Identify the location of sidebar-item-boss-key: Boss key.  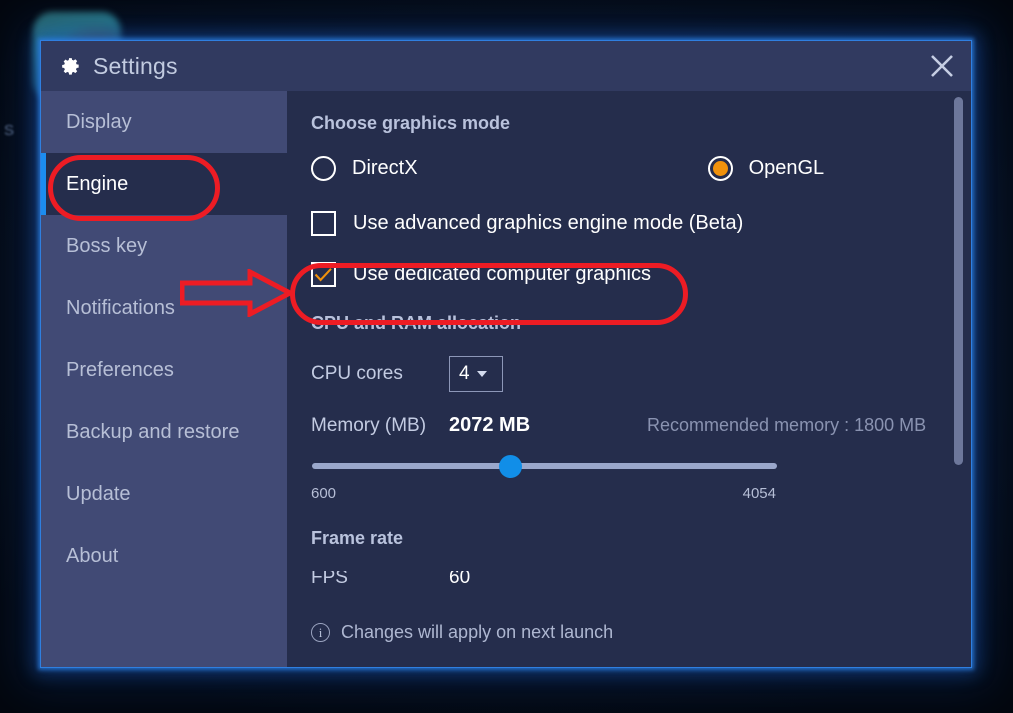
(164, 246).